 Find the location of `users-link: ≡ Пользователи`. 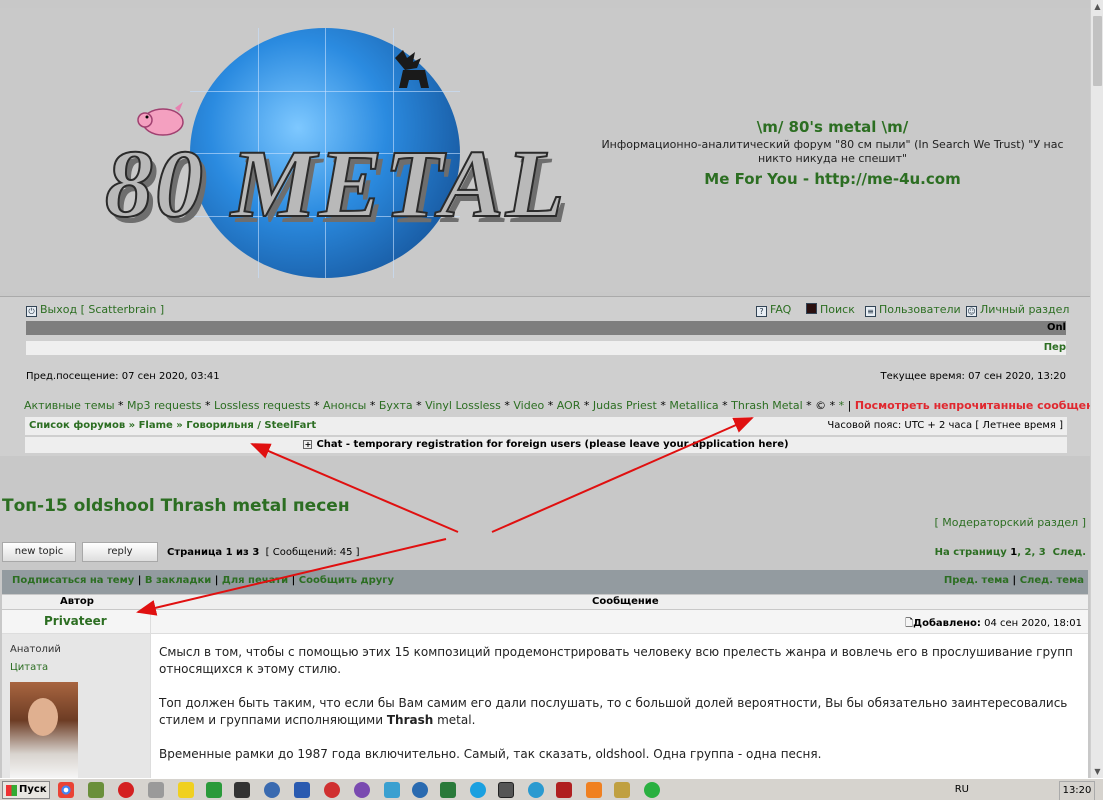

users-link: ≡ Пользователи is located at coordinates (913, 310).